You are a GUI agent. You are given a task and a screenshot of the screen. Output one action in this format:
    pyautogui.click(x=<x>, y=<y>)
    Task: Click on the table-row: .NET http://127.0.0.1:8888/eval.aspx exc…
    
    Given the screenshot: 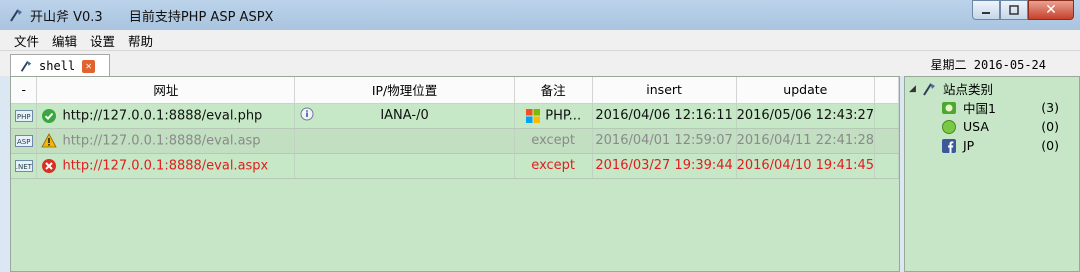 What is the action you would take?
    pyautogui.click(x=455, y=166)
    